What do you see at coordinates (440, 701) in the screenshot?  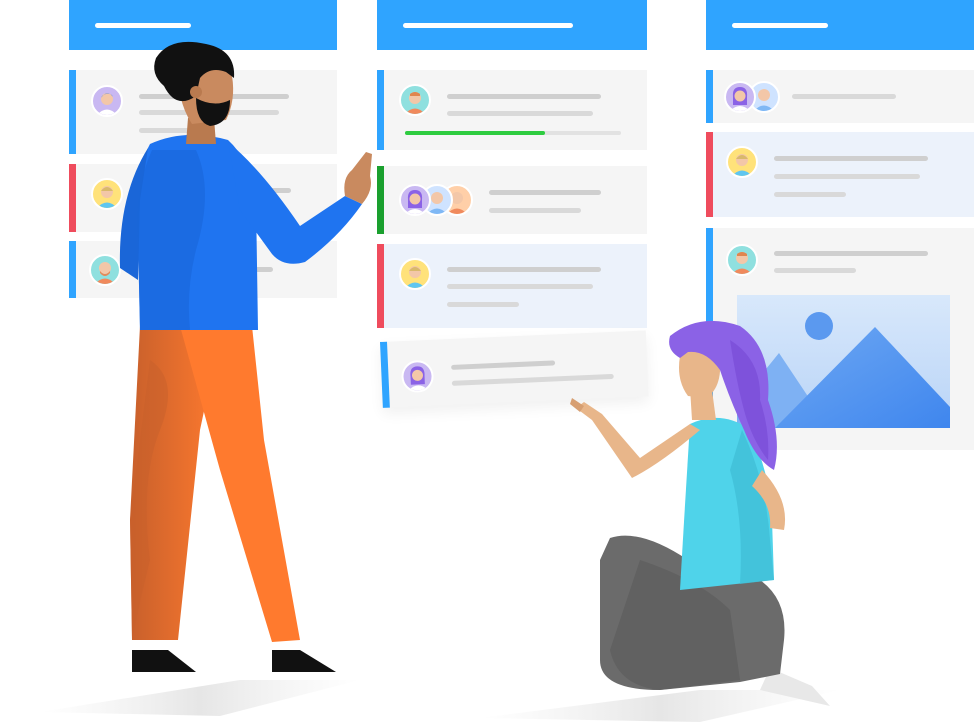 I see `floor-shadow` at bounding box center [440, 701].